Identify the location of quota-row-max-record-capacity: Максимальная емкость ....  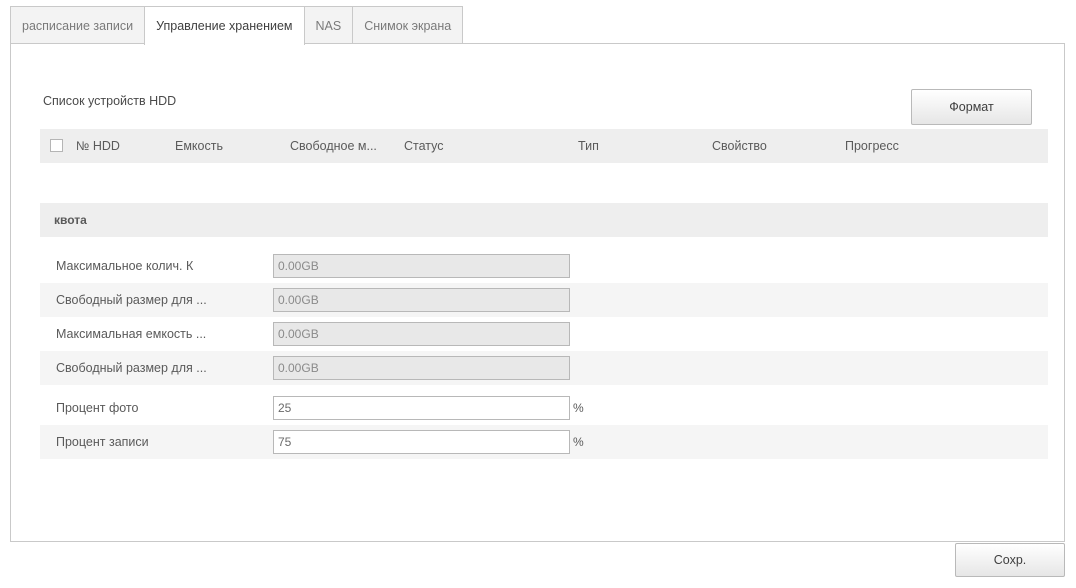
(544, 334).